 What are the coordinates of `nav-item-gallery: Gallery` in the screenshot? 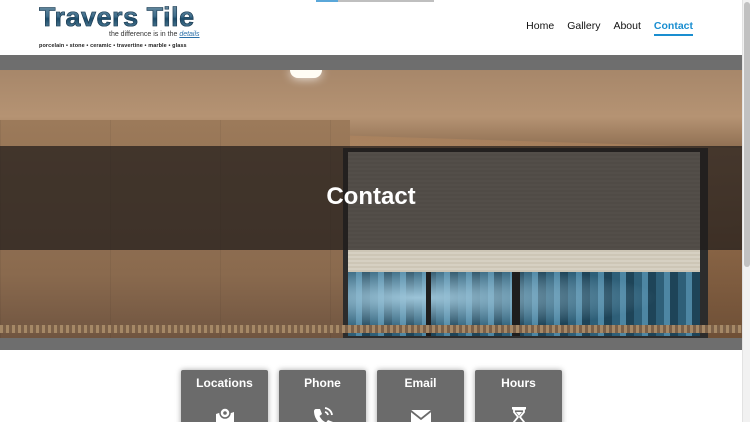 It's located at (583, 28).